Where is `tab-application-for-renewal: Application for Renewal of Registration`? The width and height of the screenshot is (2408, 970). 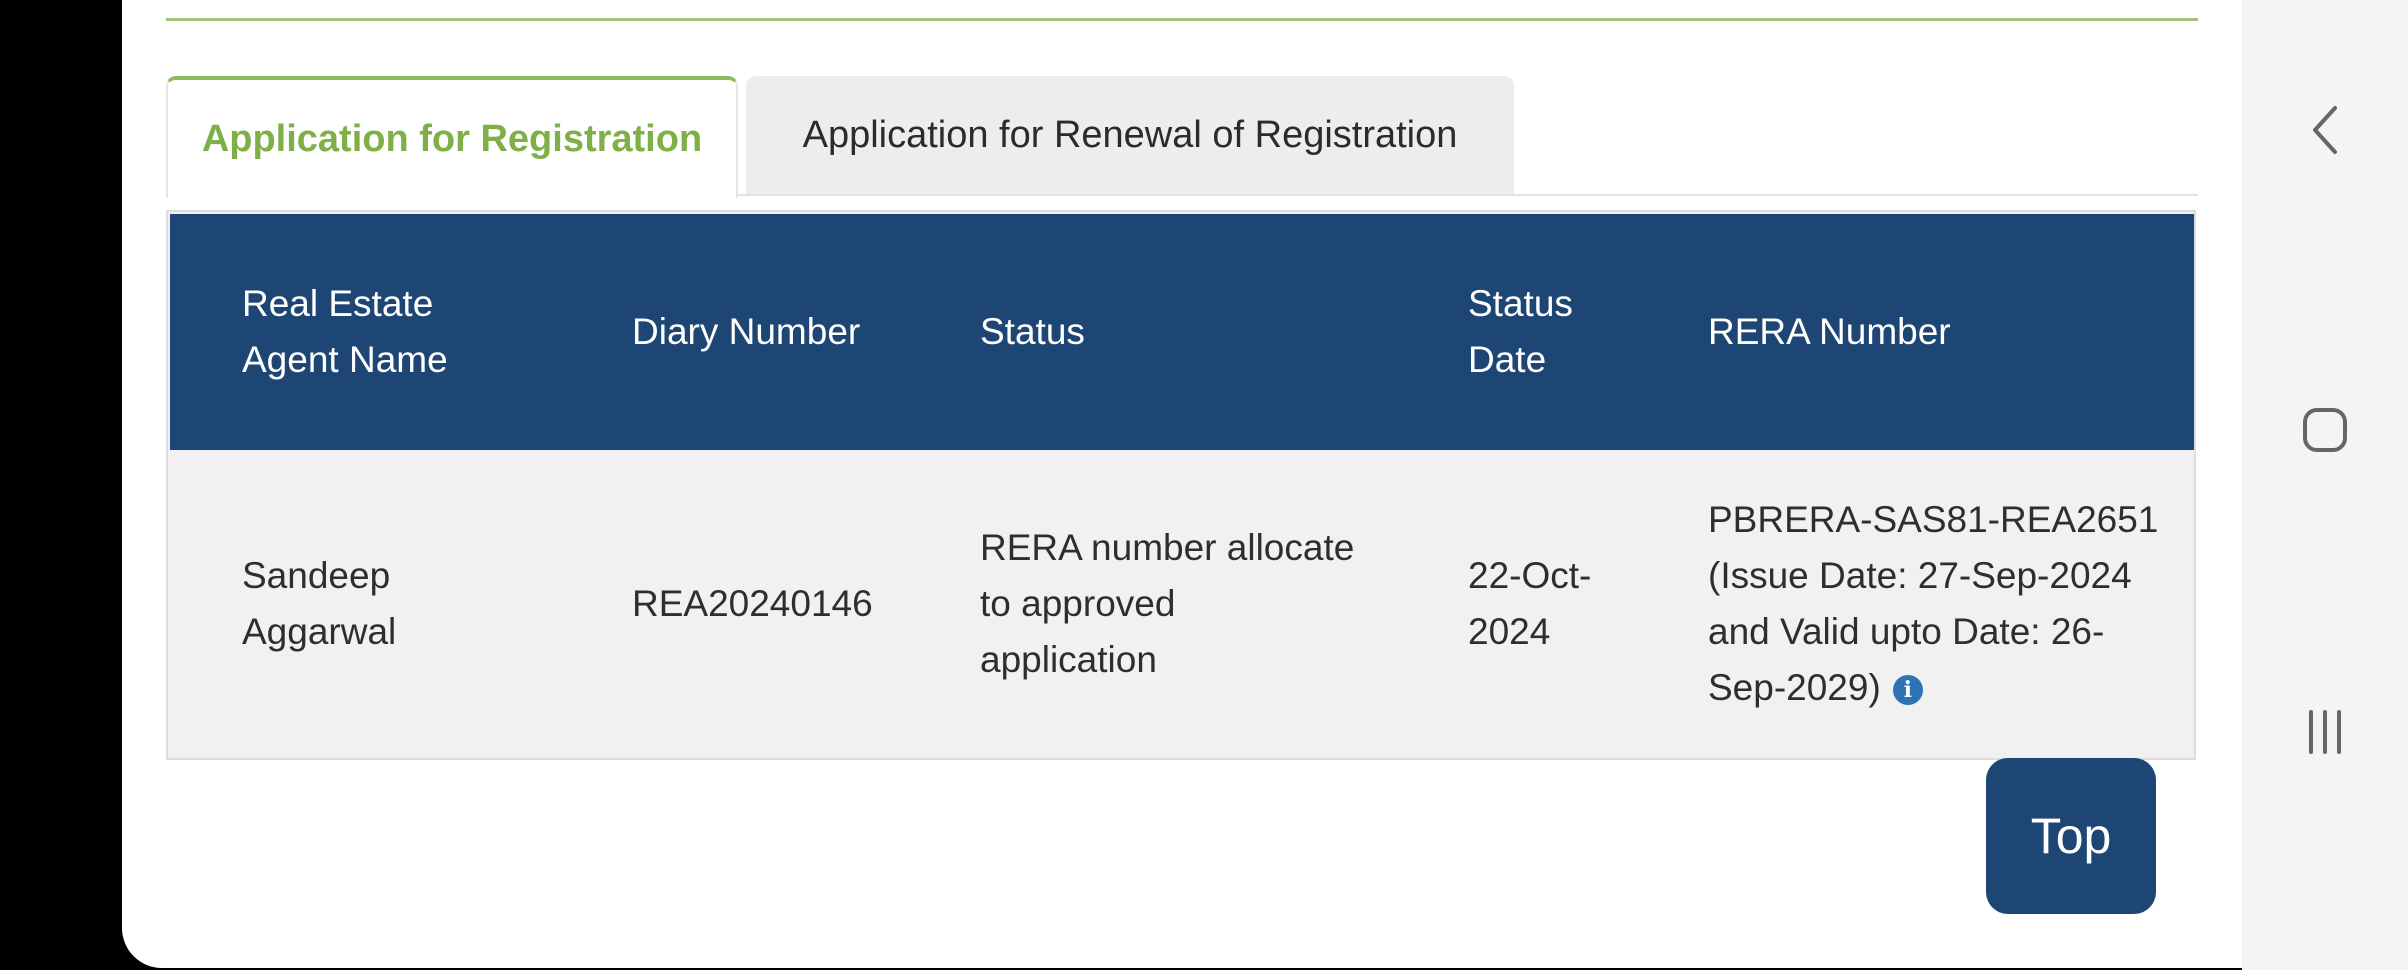 tab-application-for-renewal: Application for Renewal of Registration is located at coordinates (1130, 135).